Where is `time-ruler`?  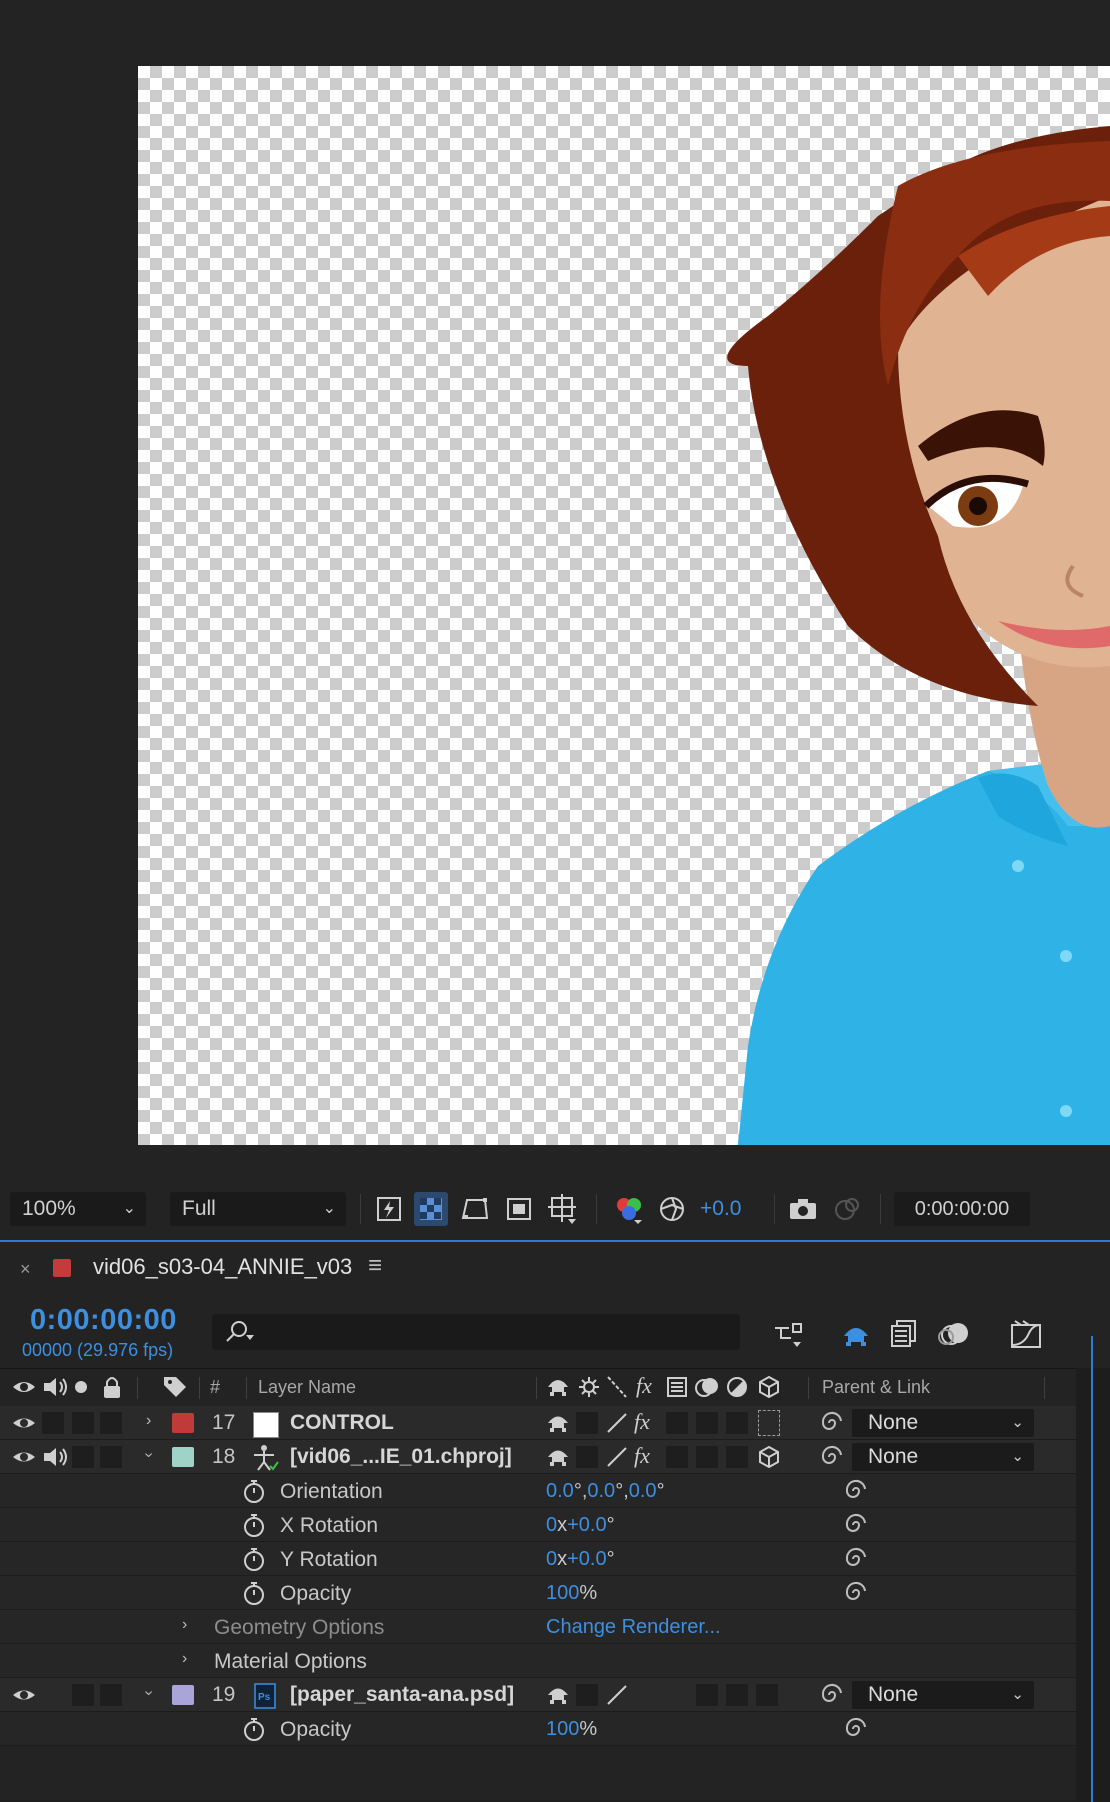 time-ruler is located at coordinates (1093, 1333).